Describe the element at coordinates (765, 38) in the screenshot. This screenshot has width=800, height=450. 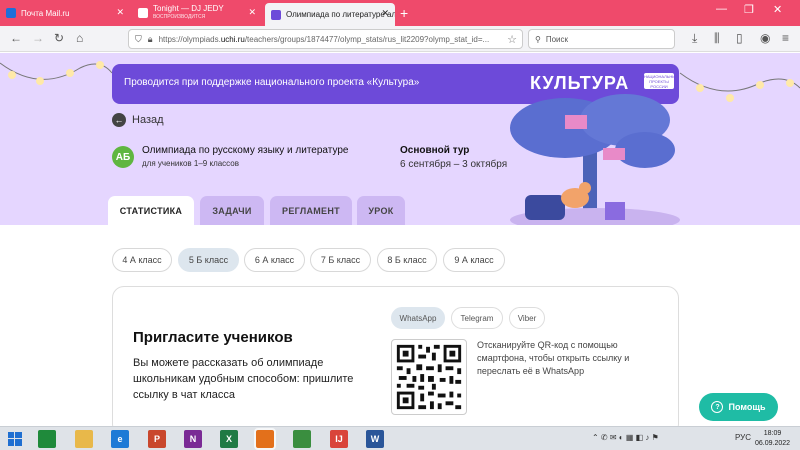
I see `account-icon: ◉` at that location.